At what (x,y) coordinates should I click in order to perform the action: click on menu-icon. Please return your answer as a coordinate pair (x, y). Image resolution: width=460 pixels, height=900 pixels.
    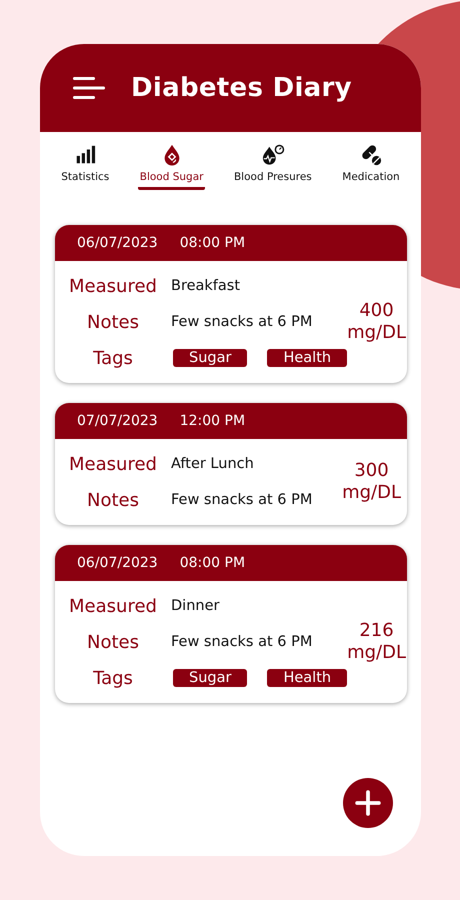
    Looking at the image, I should click on (89, 88).